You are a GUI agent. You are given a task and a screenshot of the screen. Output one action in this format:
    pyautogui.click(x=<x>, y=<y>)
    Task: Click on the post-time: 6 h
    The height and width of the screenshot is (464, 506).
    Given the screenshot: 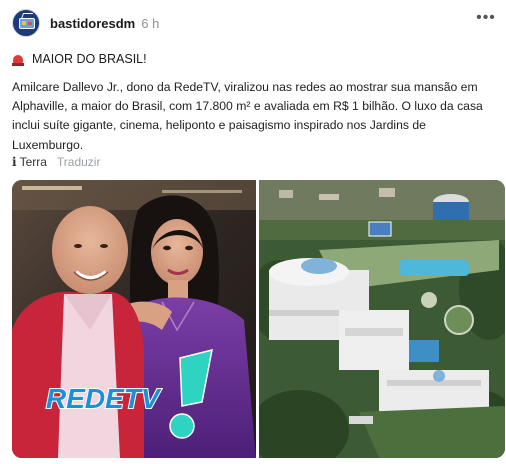 What is the action you would take?
    pyautogui.click(x=150, y=23)
    